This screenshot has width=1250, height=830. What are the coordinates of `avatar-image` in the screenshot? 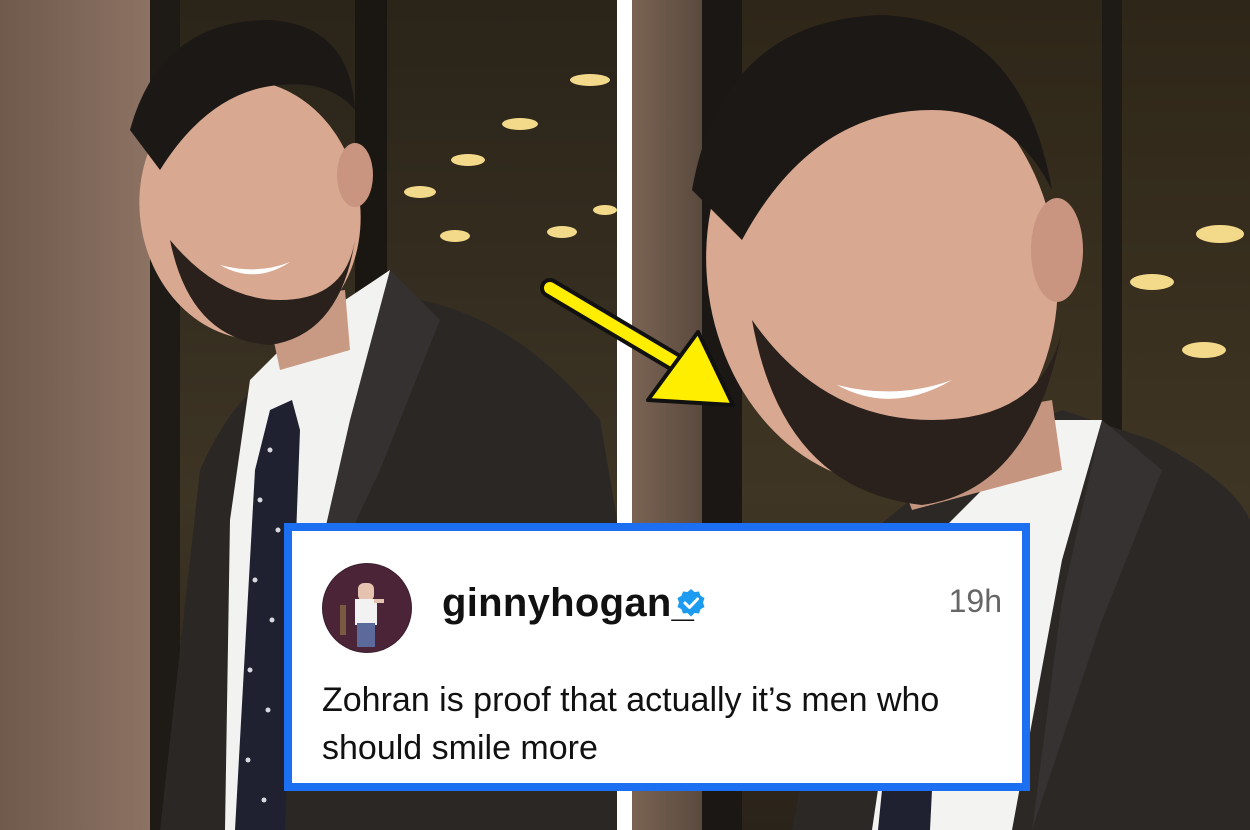 It's located at (367, 608).